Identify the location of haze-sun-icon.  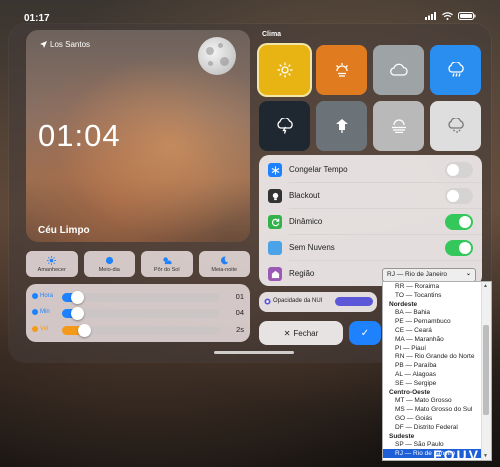
(341, 70).